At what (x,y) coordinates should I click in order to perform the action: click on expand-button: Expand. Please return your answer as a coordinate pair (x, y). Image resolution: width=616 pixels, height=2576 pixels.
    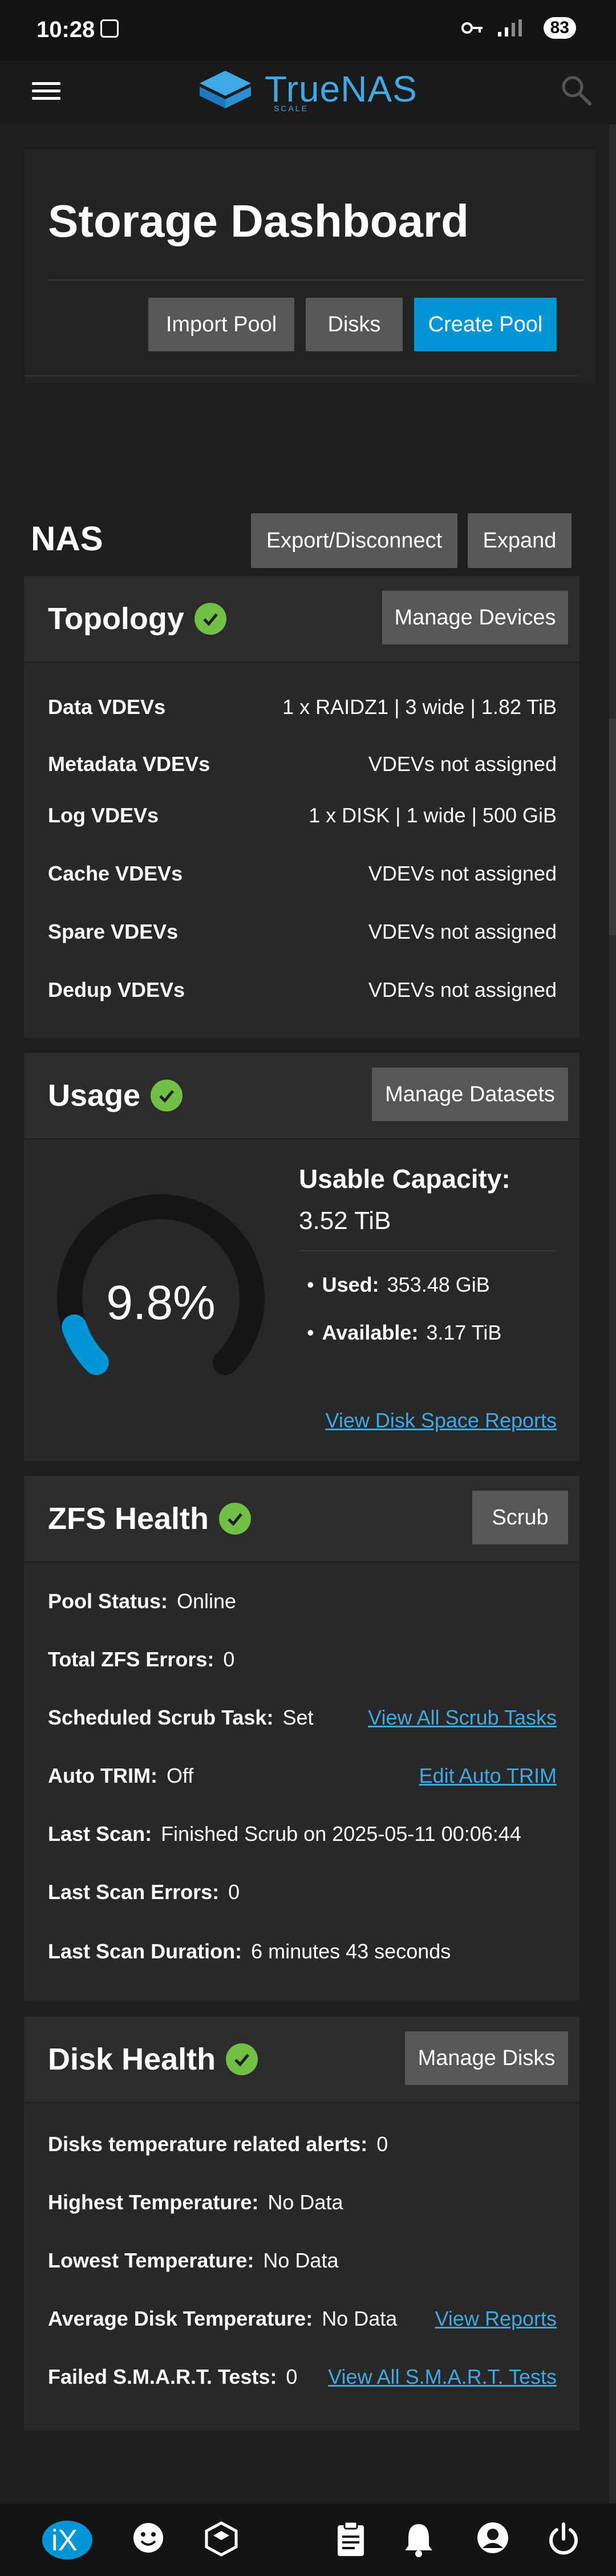
    Looking at the image, I should click on (520, 540).